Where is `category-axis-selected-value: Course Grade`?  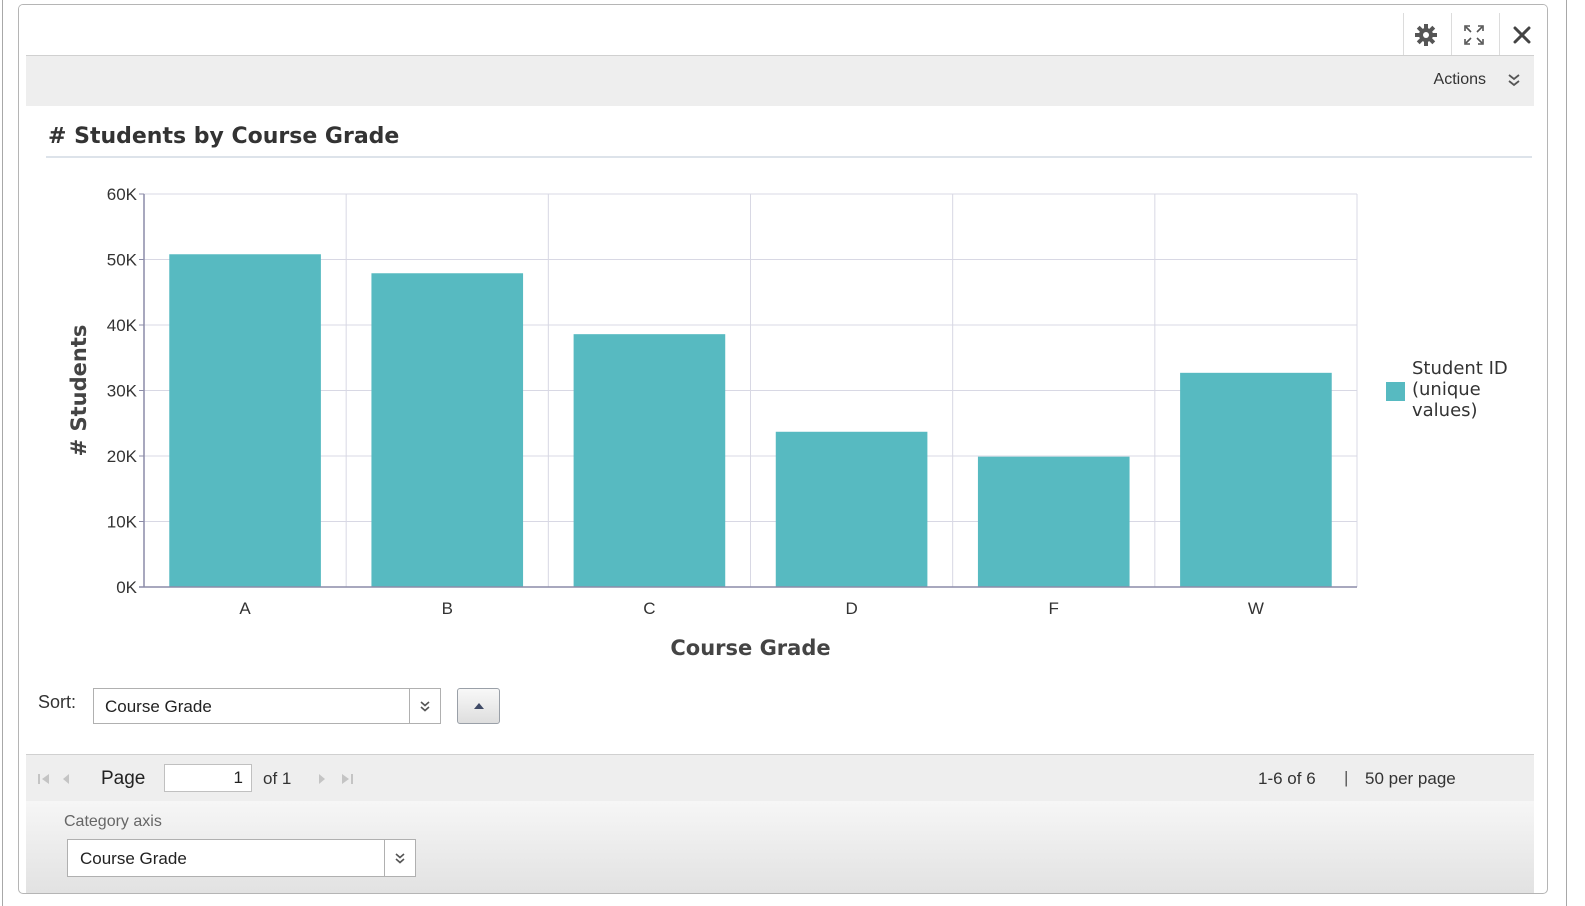
category-axis-selected-value: Course Grade is located at coordinates (133, 858).